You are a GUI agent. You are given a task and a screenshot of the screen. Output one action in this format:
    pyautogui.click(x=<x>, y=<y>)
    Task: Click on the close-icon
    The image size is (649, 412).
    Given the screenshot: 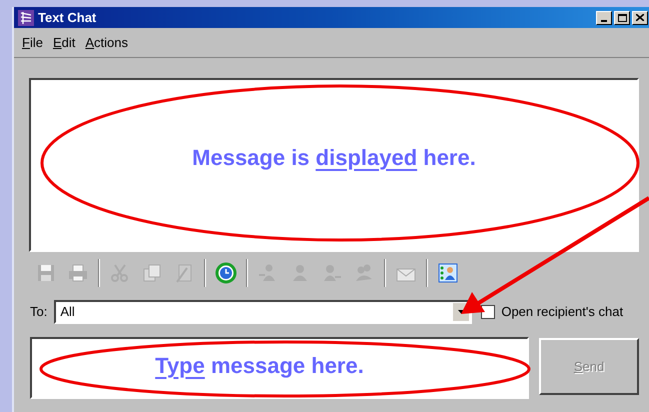 What is the action you would take?
    pyautogui.click(x=640, y=17)
    